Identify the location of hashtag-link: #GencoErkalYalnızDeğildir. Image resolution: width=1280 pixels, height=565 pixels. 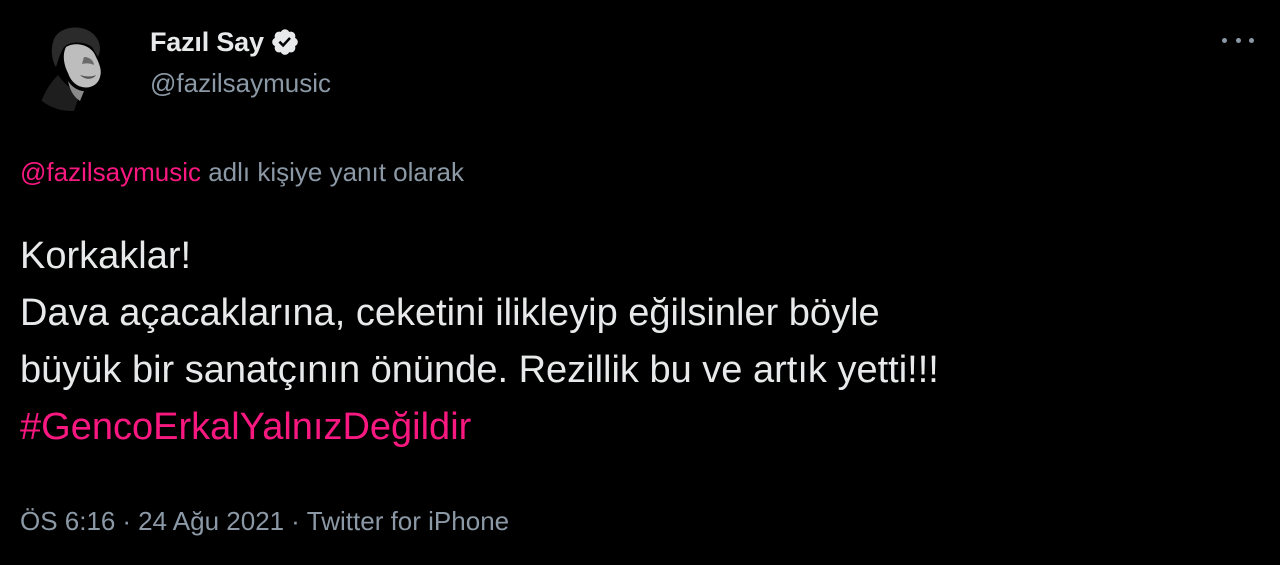
(642, 427).